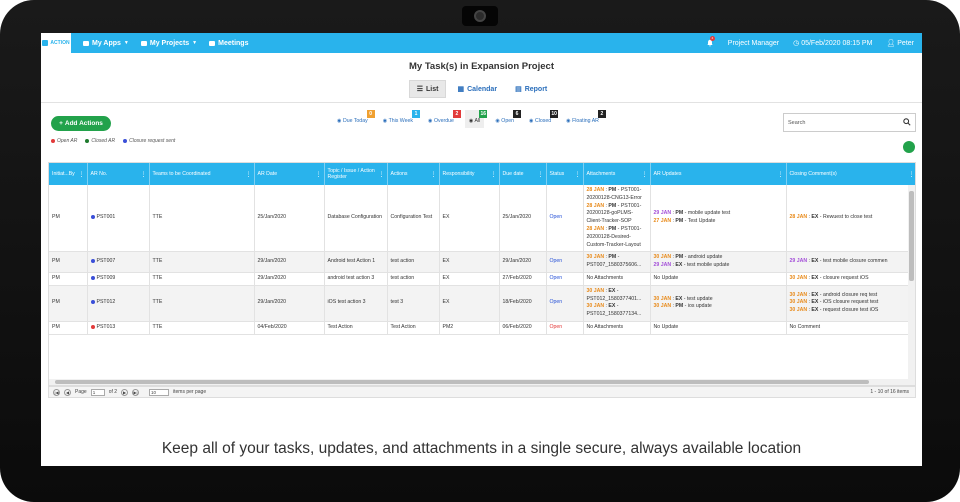 This screenshot has height=502, width=960. Describe the element at coordinates (847, 217) in the screenshot. I see `entry-text: Rewuest to close test` at that location.